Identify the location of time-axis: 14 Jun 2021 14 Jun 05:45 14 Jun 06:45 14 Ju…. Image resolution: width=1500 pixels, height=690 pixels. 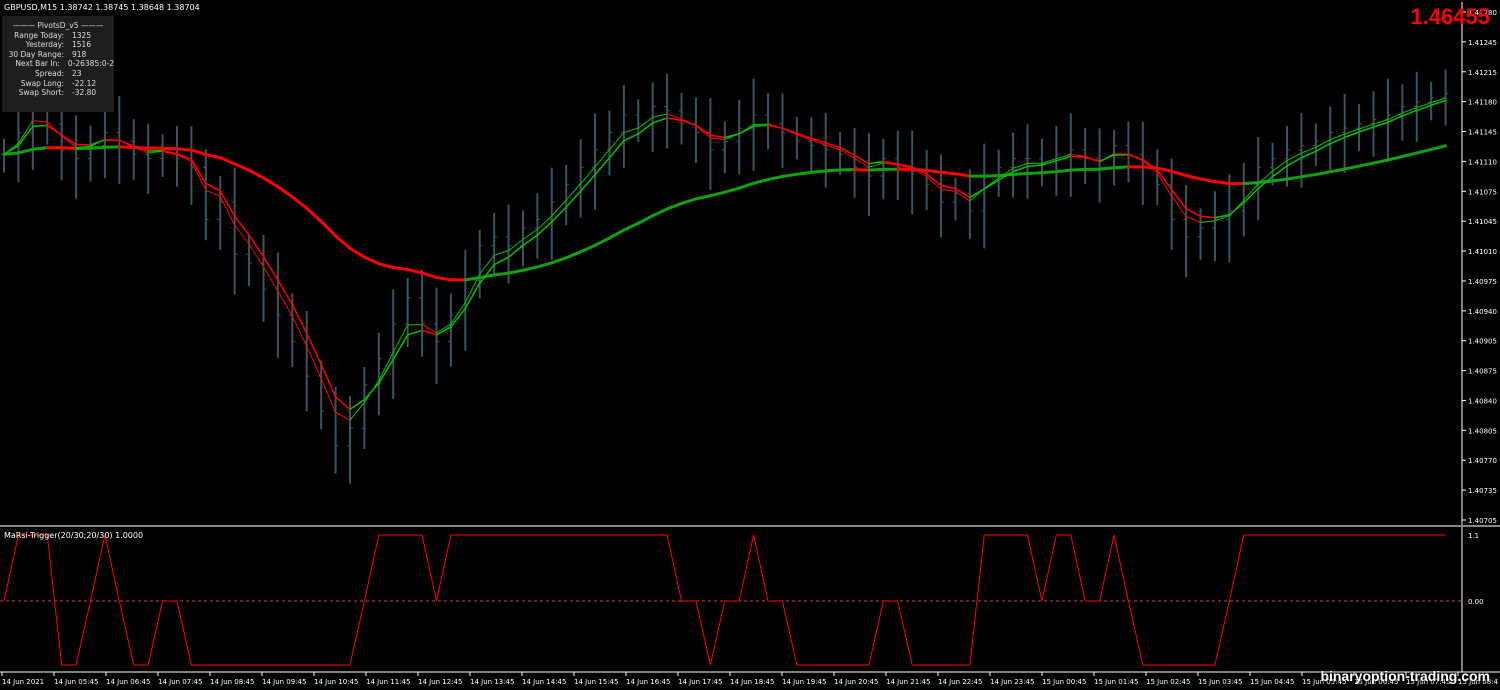
(750, 679).